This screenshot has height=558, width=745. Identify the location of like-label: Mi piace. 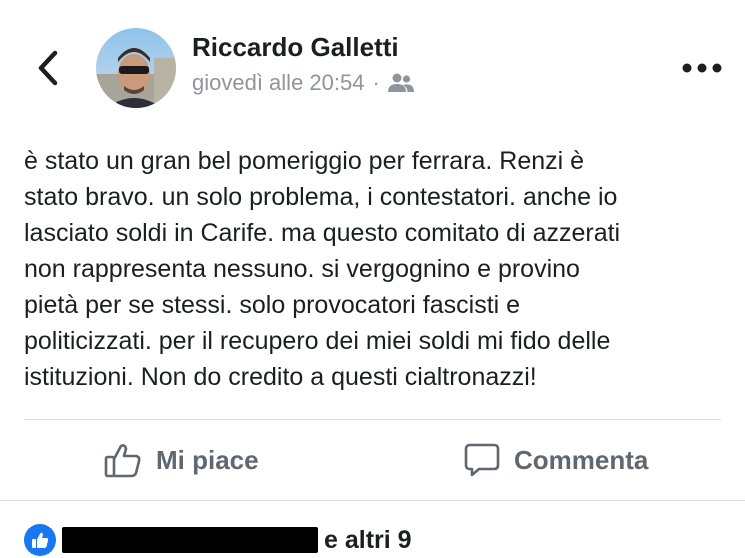
(207, 459).